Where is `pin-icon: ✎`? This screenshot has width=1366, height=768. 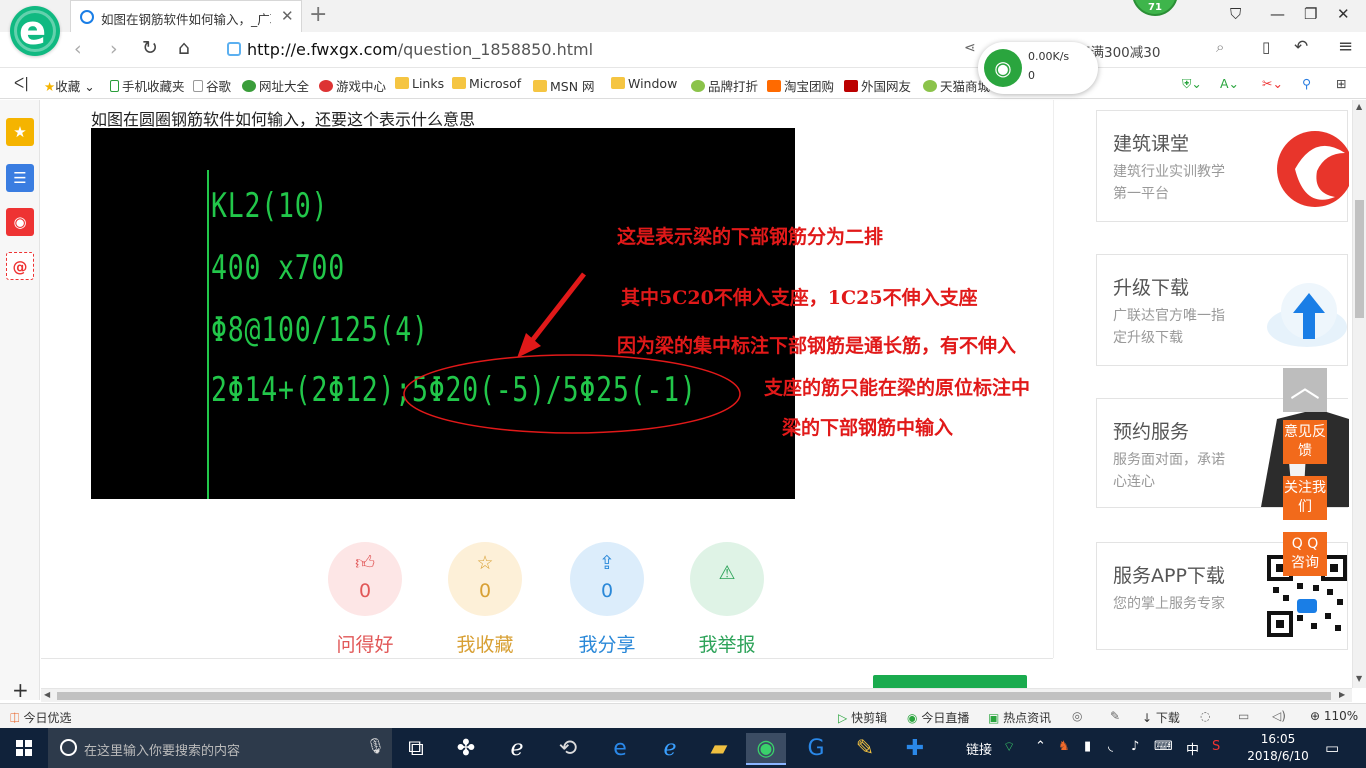
pin-icon: ✎ is located at coordinates (1115, 716).